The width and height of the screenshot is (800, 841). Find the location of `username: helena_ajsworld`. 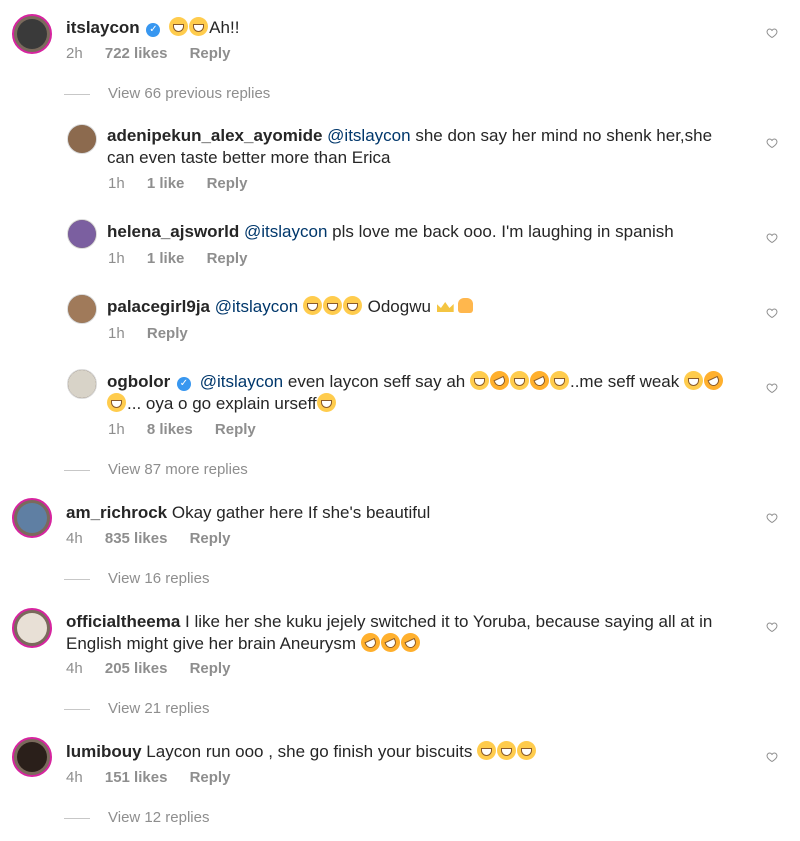

username: helena_ajsworld is located at coordinates (173, 231).